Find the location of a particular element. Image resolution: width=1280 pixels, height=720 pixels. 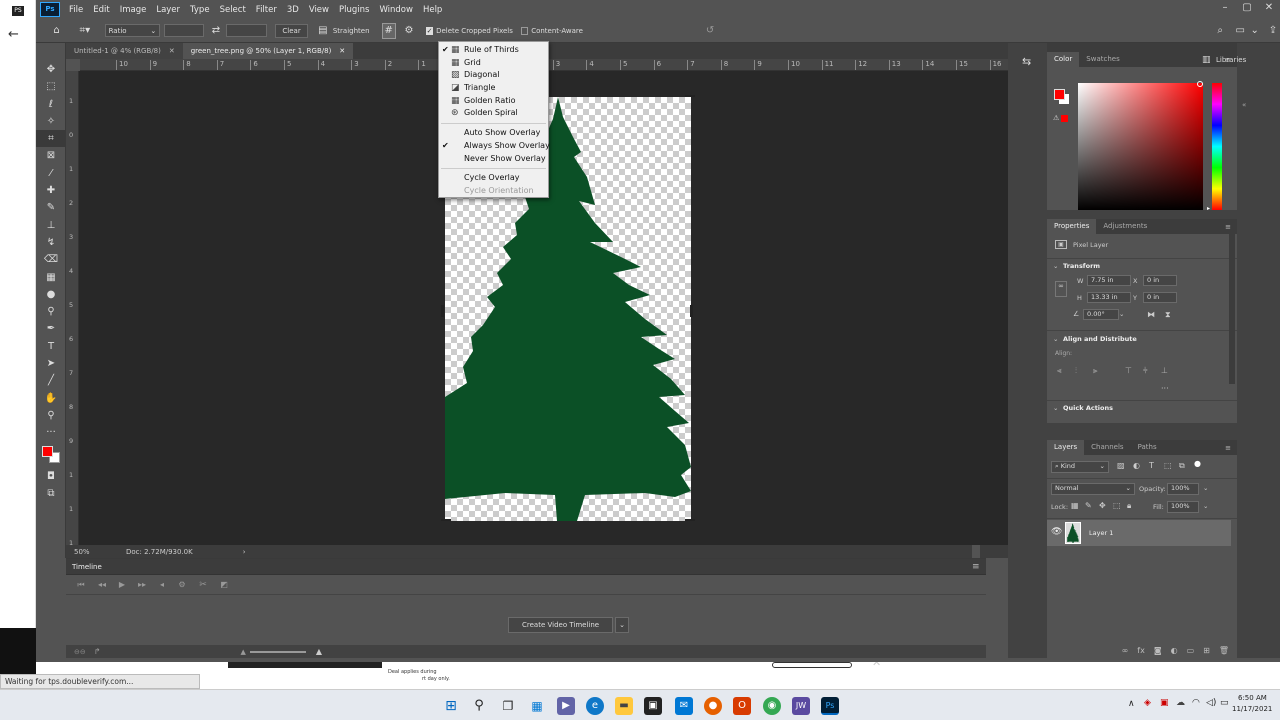

jw-app-icon: JW is located at coordinates (801, 706).